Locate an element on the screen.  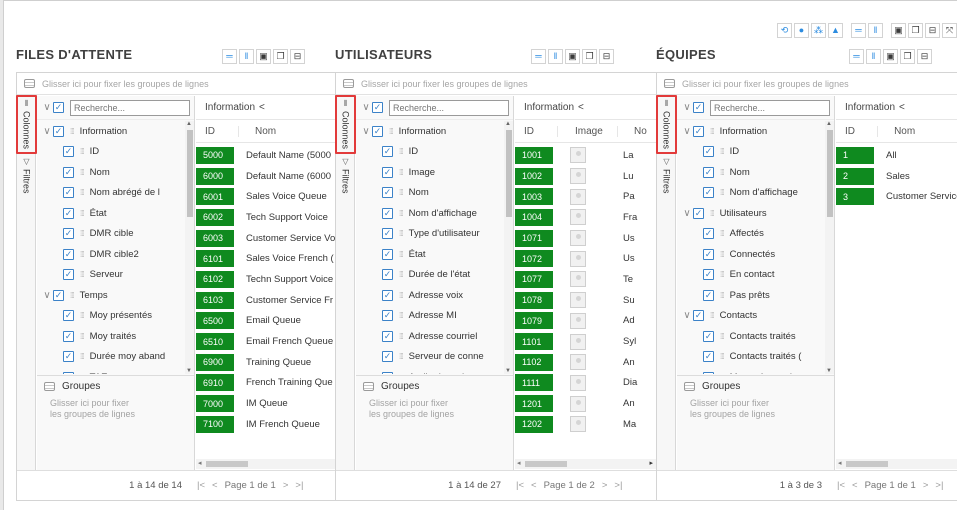
expand-icon: ⤧ is located at coordinates (949, 30).